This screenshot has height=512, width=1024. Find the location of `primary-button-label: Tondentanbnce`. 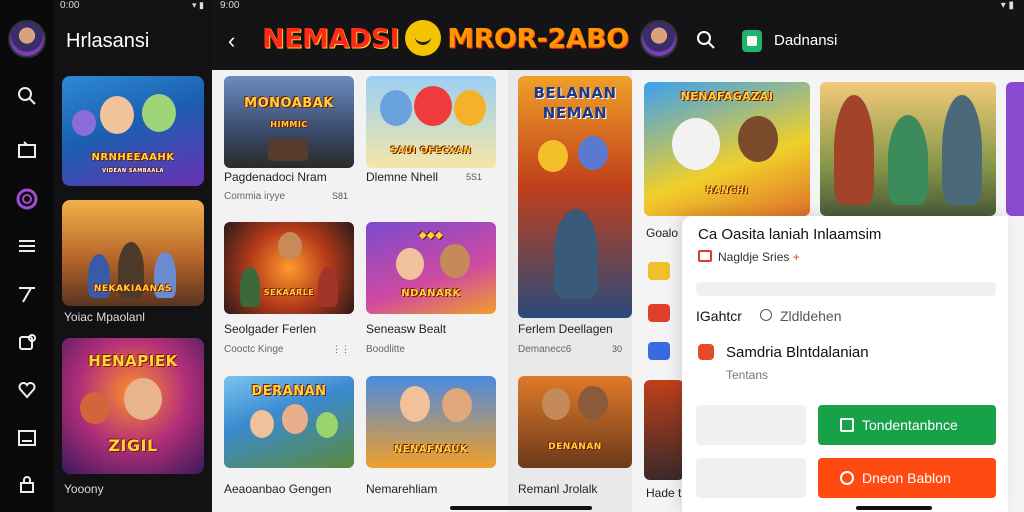

primary-button-label: Tondentanbnce is located at coordinates (910, 425).